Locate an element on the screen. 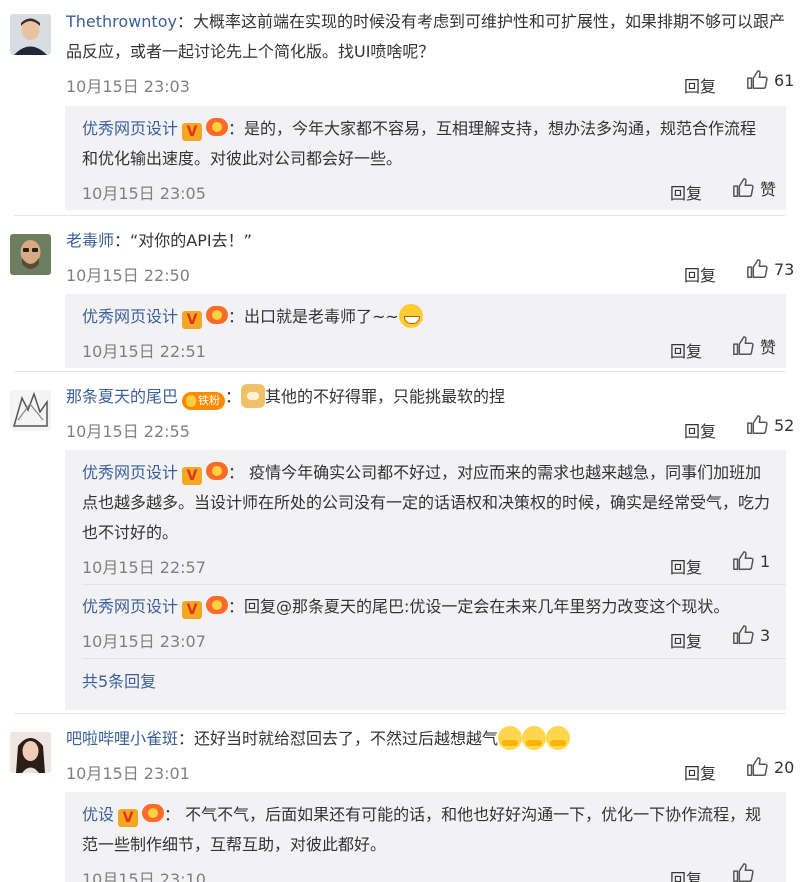 The width and height of the screenshot is (800, 882). comment-meta: 10月15日 22:55 回复 52 is located at coordinates (430, 427).